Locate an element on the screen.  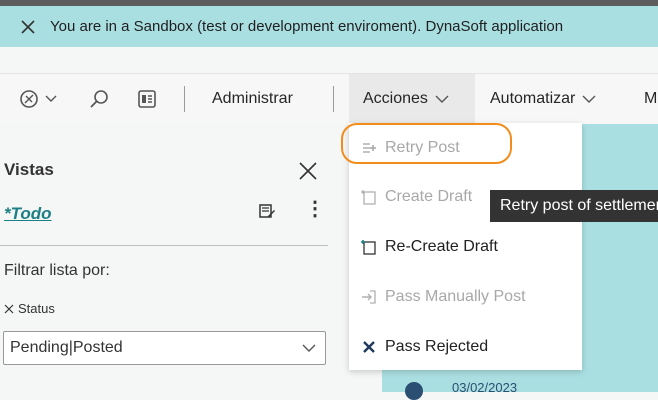
spacer is located at coordinates (329, 60).